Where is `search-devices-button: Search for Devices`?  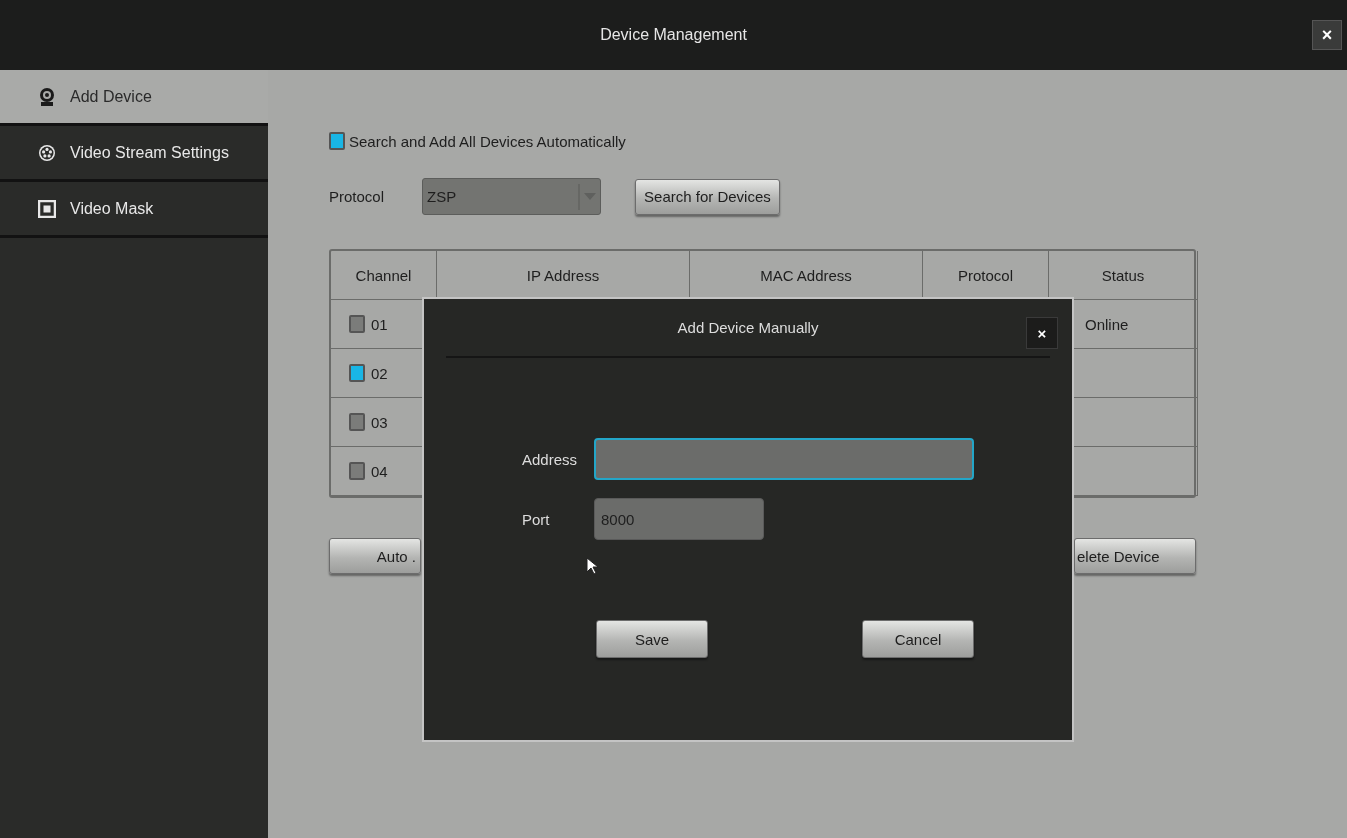
search-devices-button: Search for Devices is located at coordinates (707, 196).